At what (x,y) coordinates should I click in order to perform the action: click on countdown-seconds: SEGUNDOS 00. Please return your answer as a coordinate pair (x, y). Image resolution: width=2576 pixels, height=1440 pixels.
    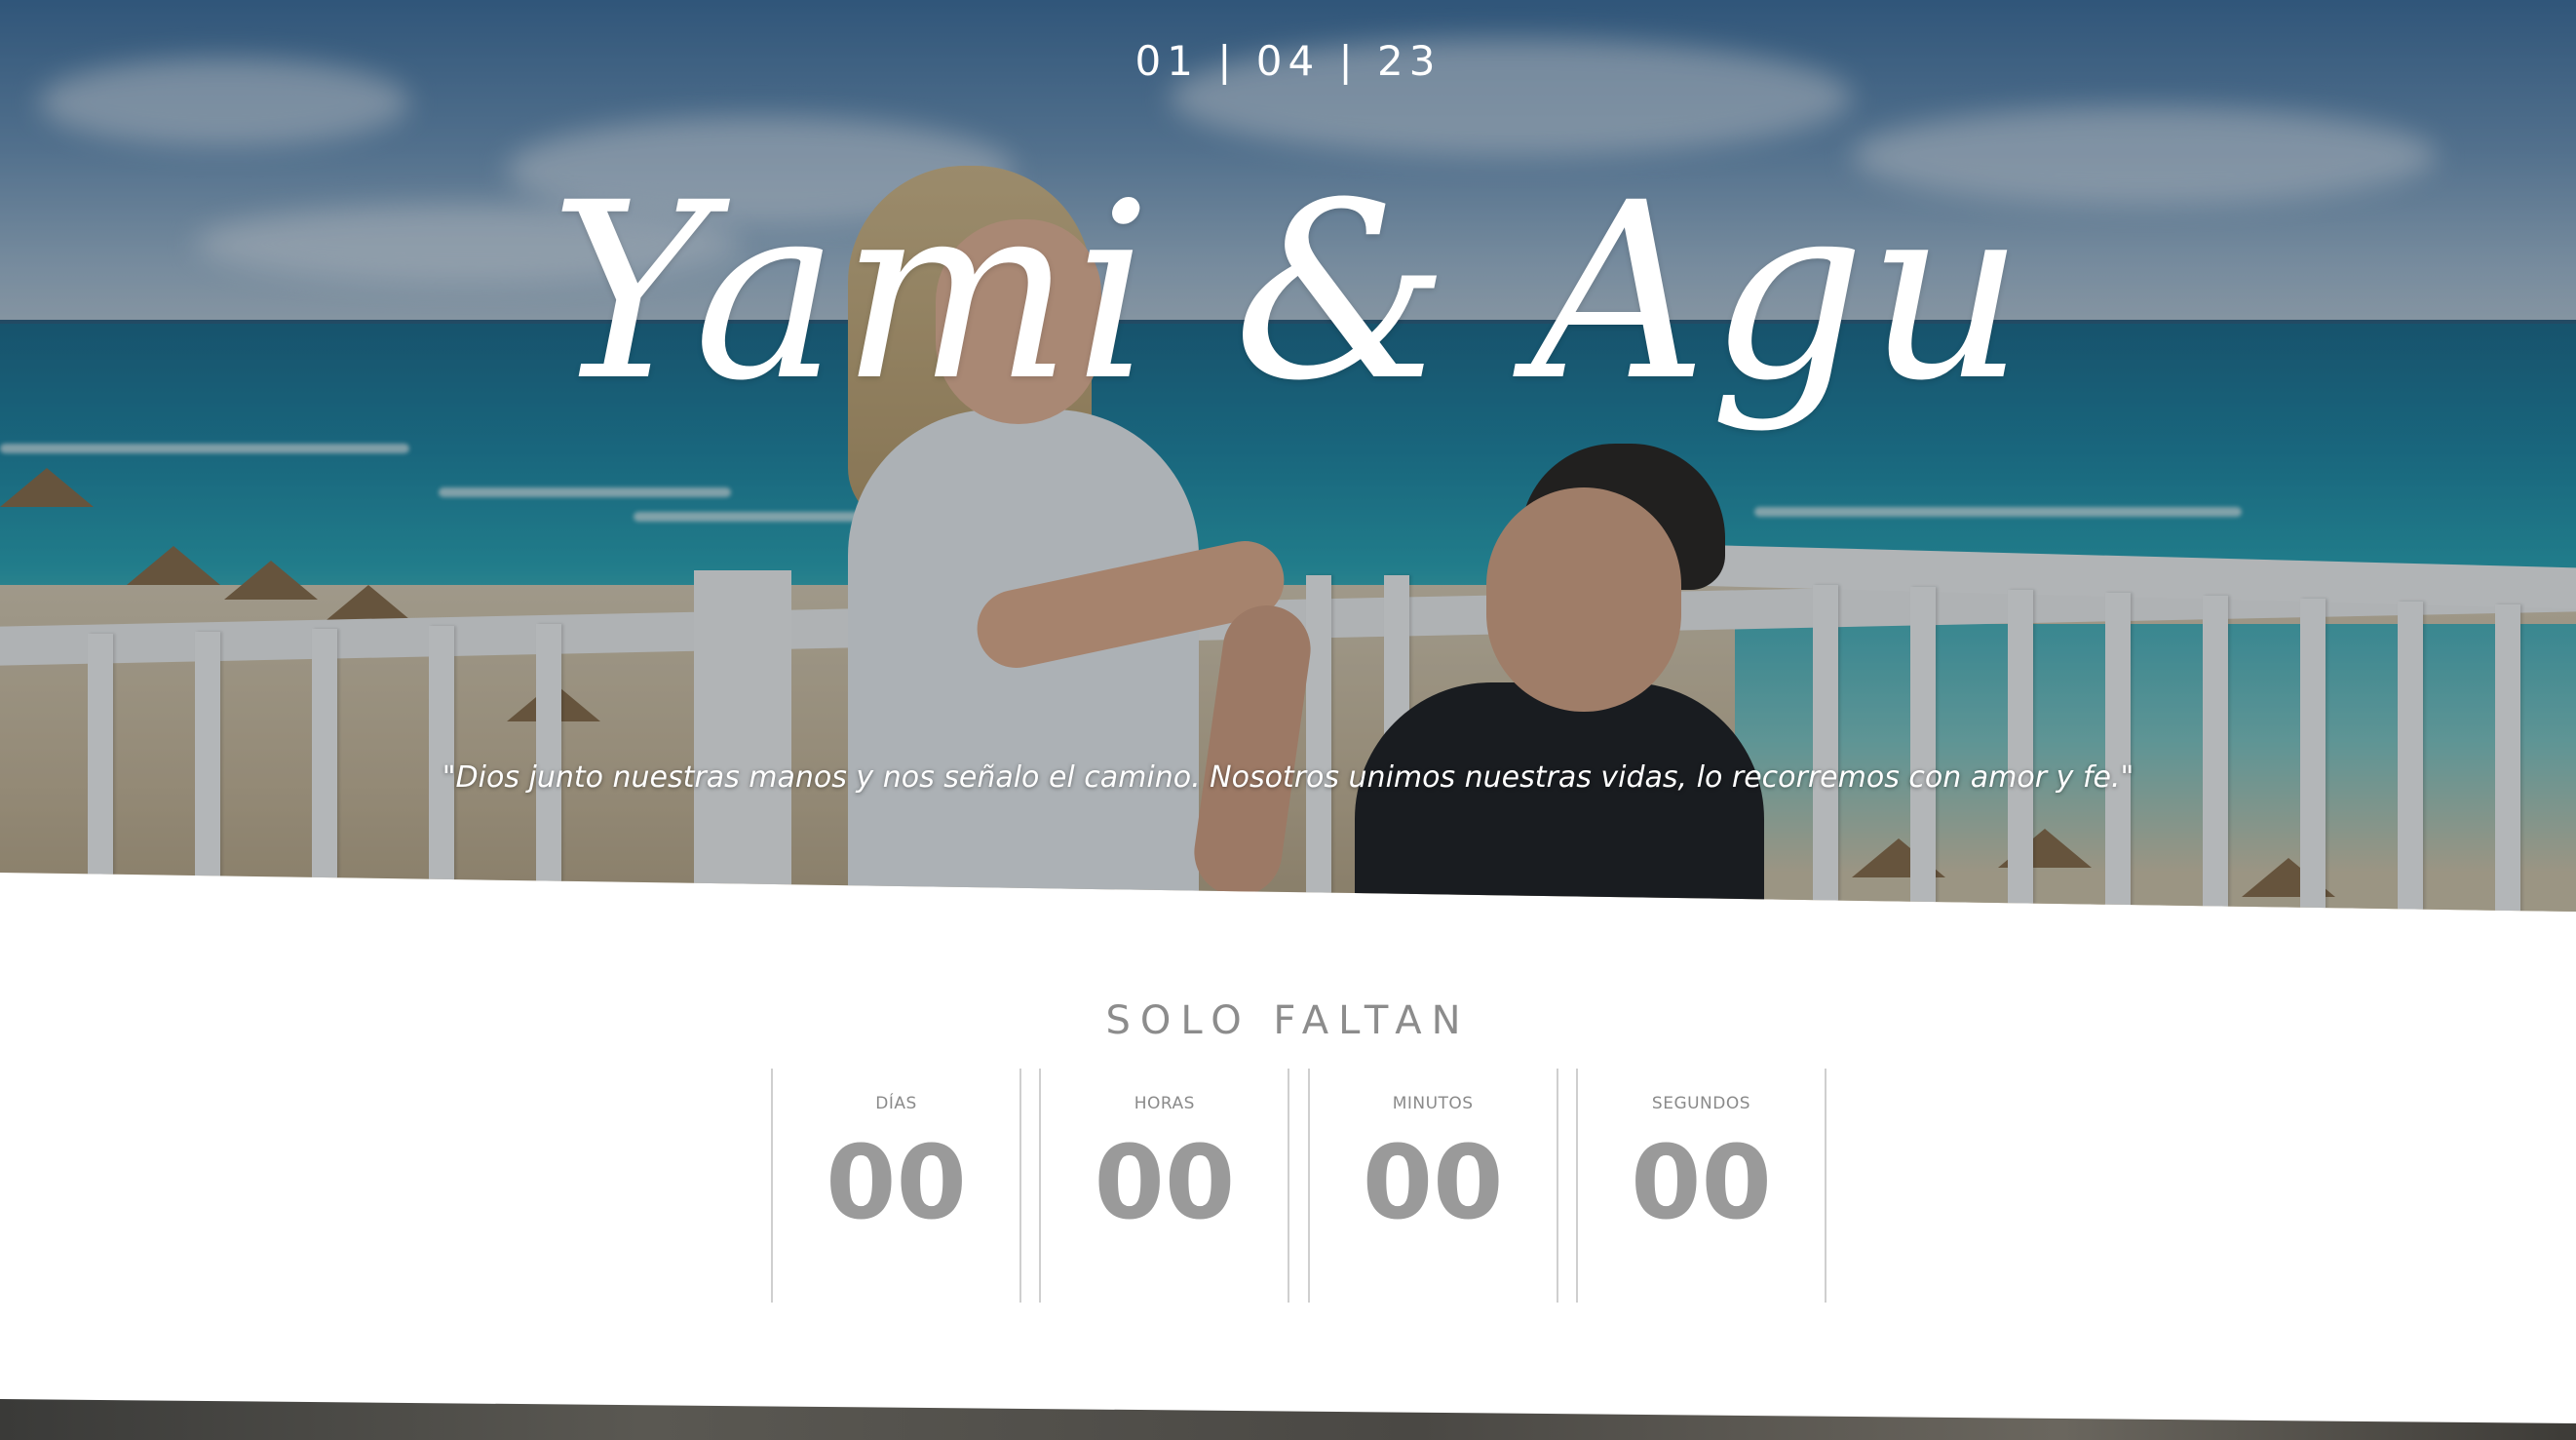
    Looking at the image, I should click on (1700, 1186).